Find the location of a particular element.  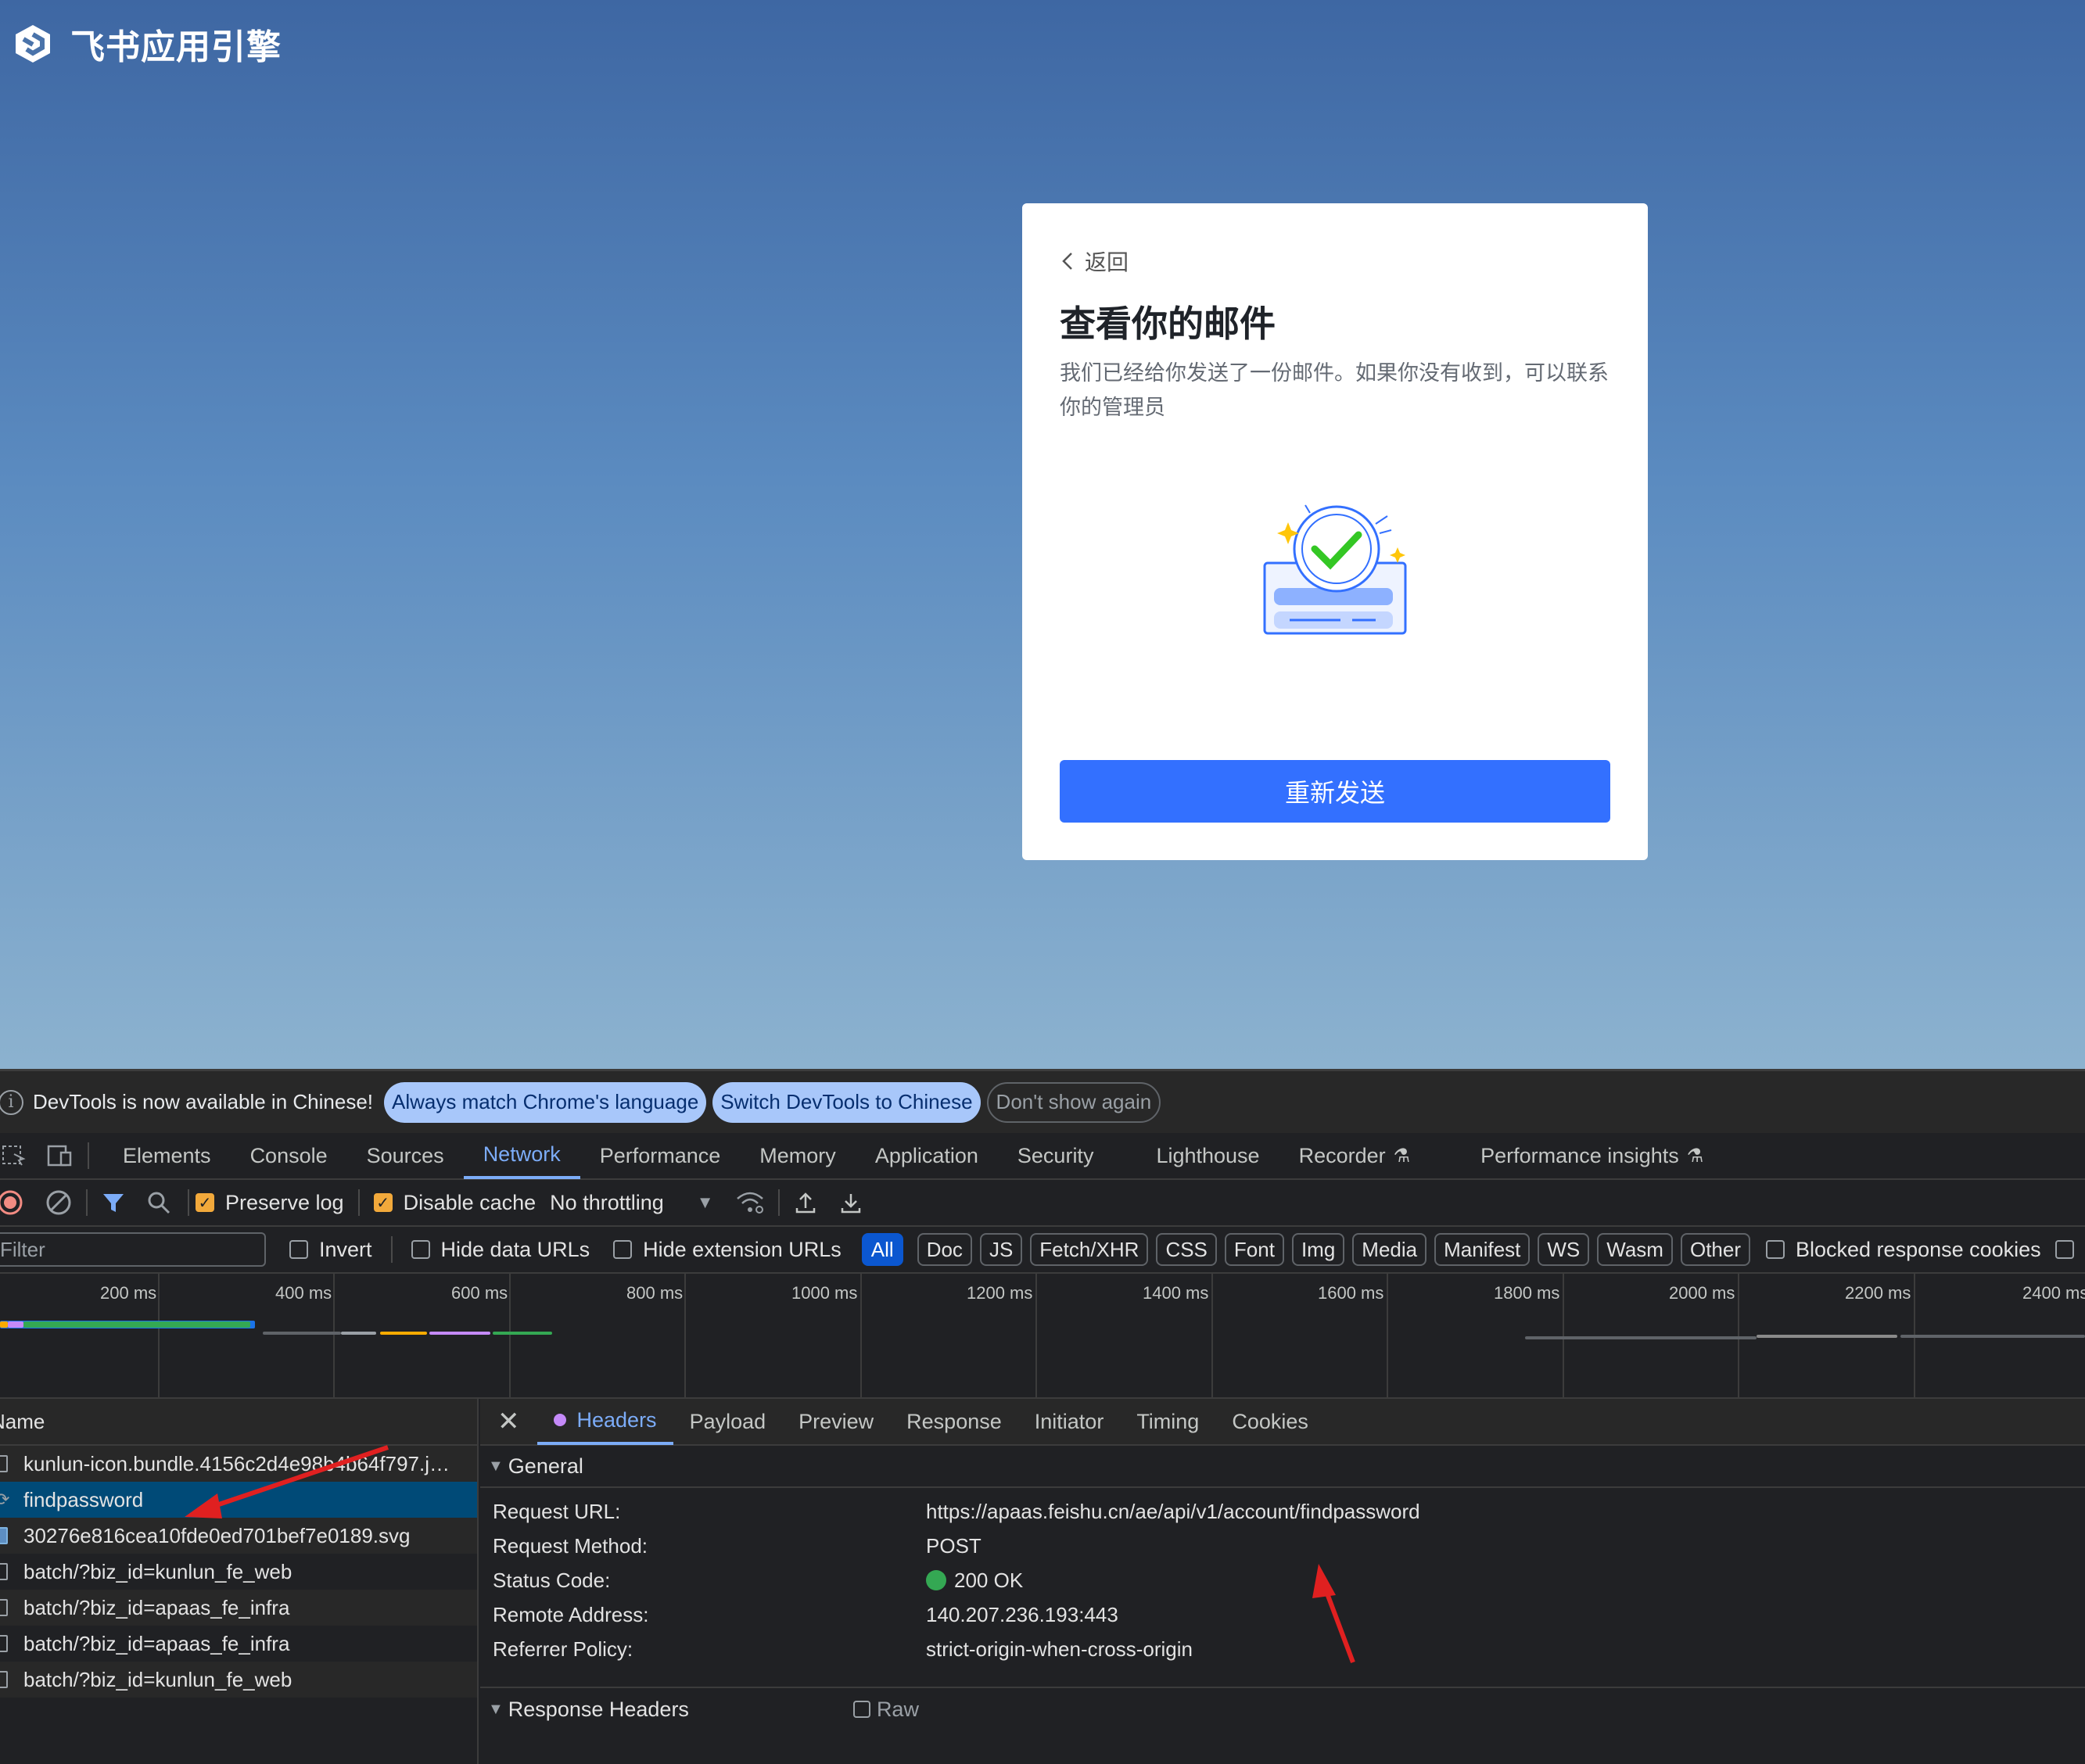

back-link: 返回 is located at coordinates (1094, 261).